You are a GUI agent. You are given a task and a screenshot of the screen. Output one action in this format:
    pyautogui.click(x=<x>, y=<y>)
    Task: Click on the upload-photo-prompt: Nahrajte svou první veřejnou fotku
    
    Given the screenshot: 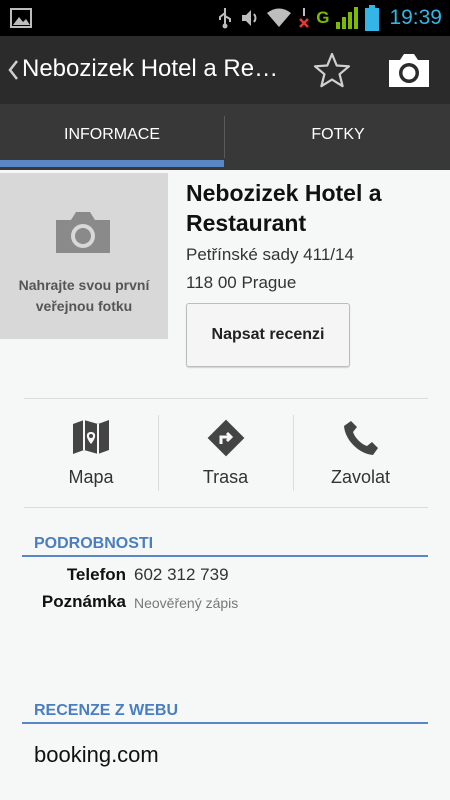 What is the action you would take?
    pyautogui.click(x=84, y=295)
    